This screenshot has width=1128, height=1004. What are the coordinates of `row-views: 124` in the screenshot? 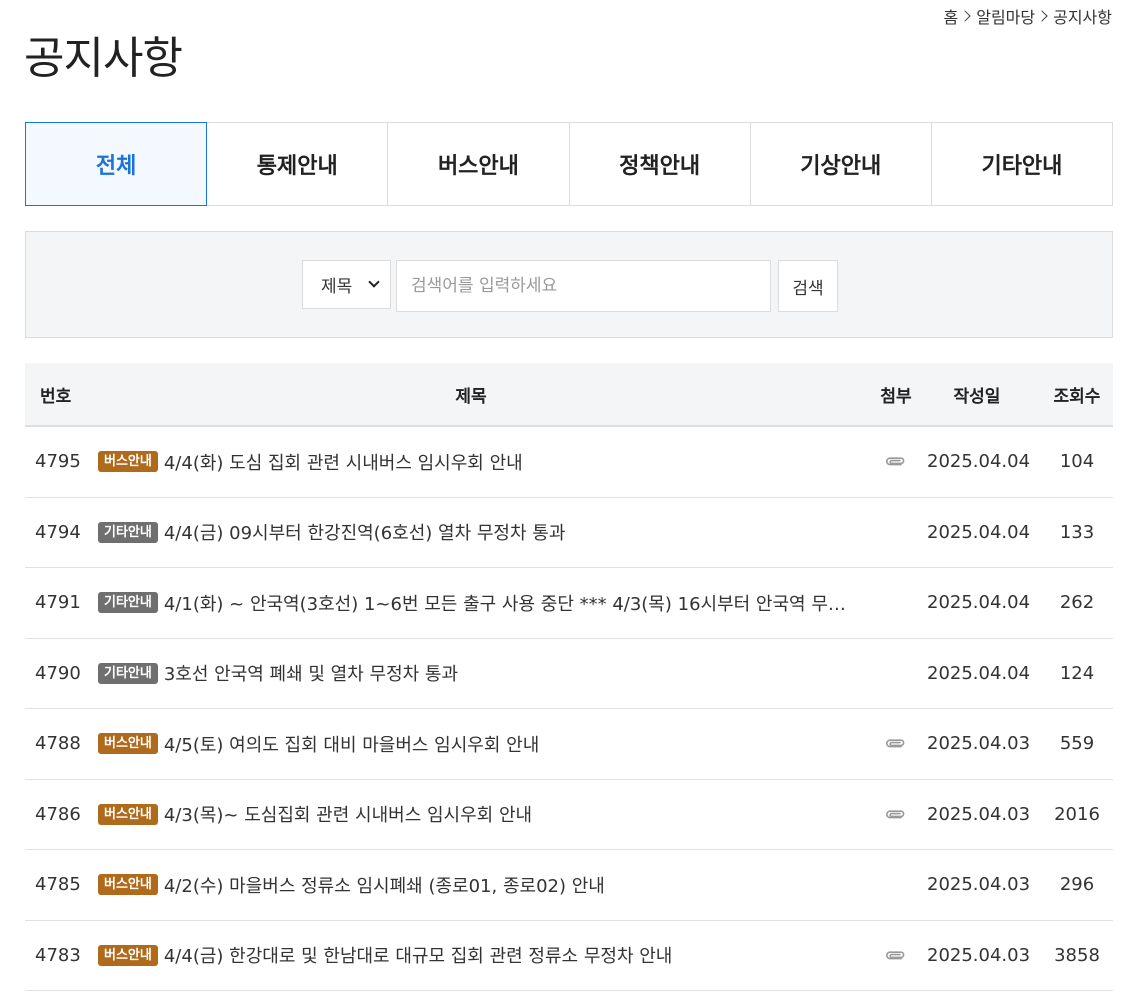 It's located at (1077, 673).